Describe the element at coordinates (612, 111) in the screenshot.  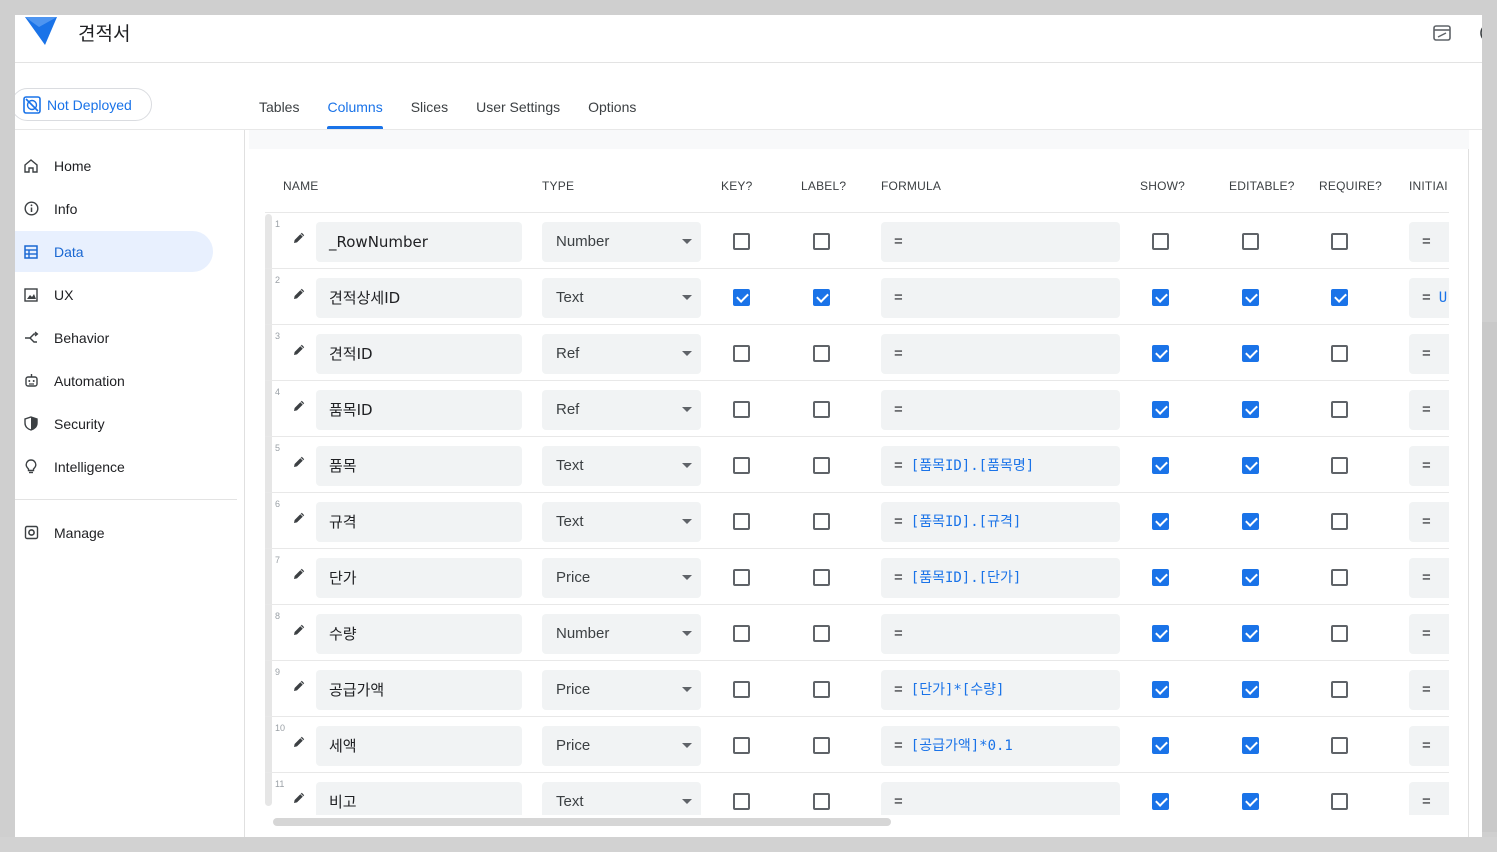
I see `tab-options: Options` at that location.